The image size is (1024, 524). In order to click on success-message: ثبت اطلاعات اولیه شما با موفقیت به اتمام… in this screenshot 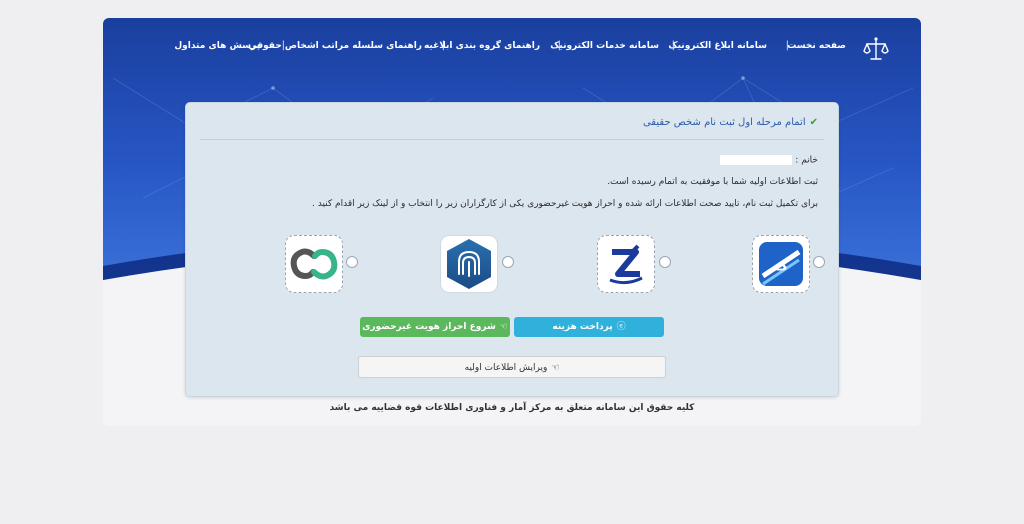, I will do `click(712, 182)`.